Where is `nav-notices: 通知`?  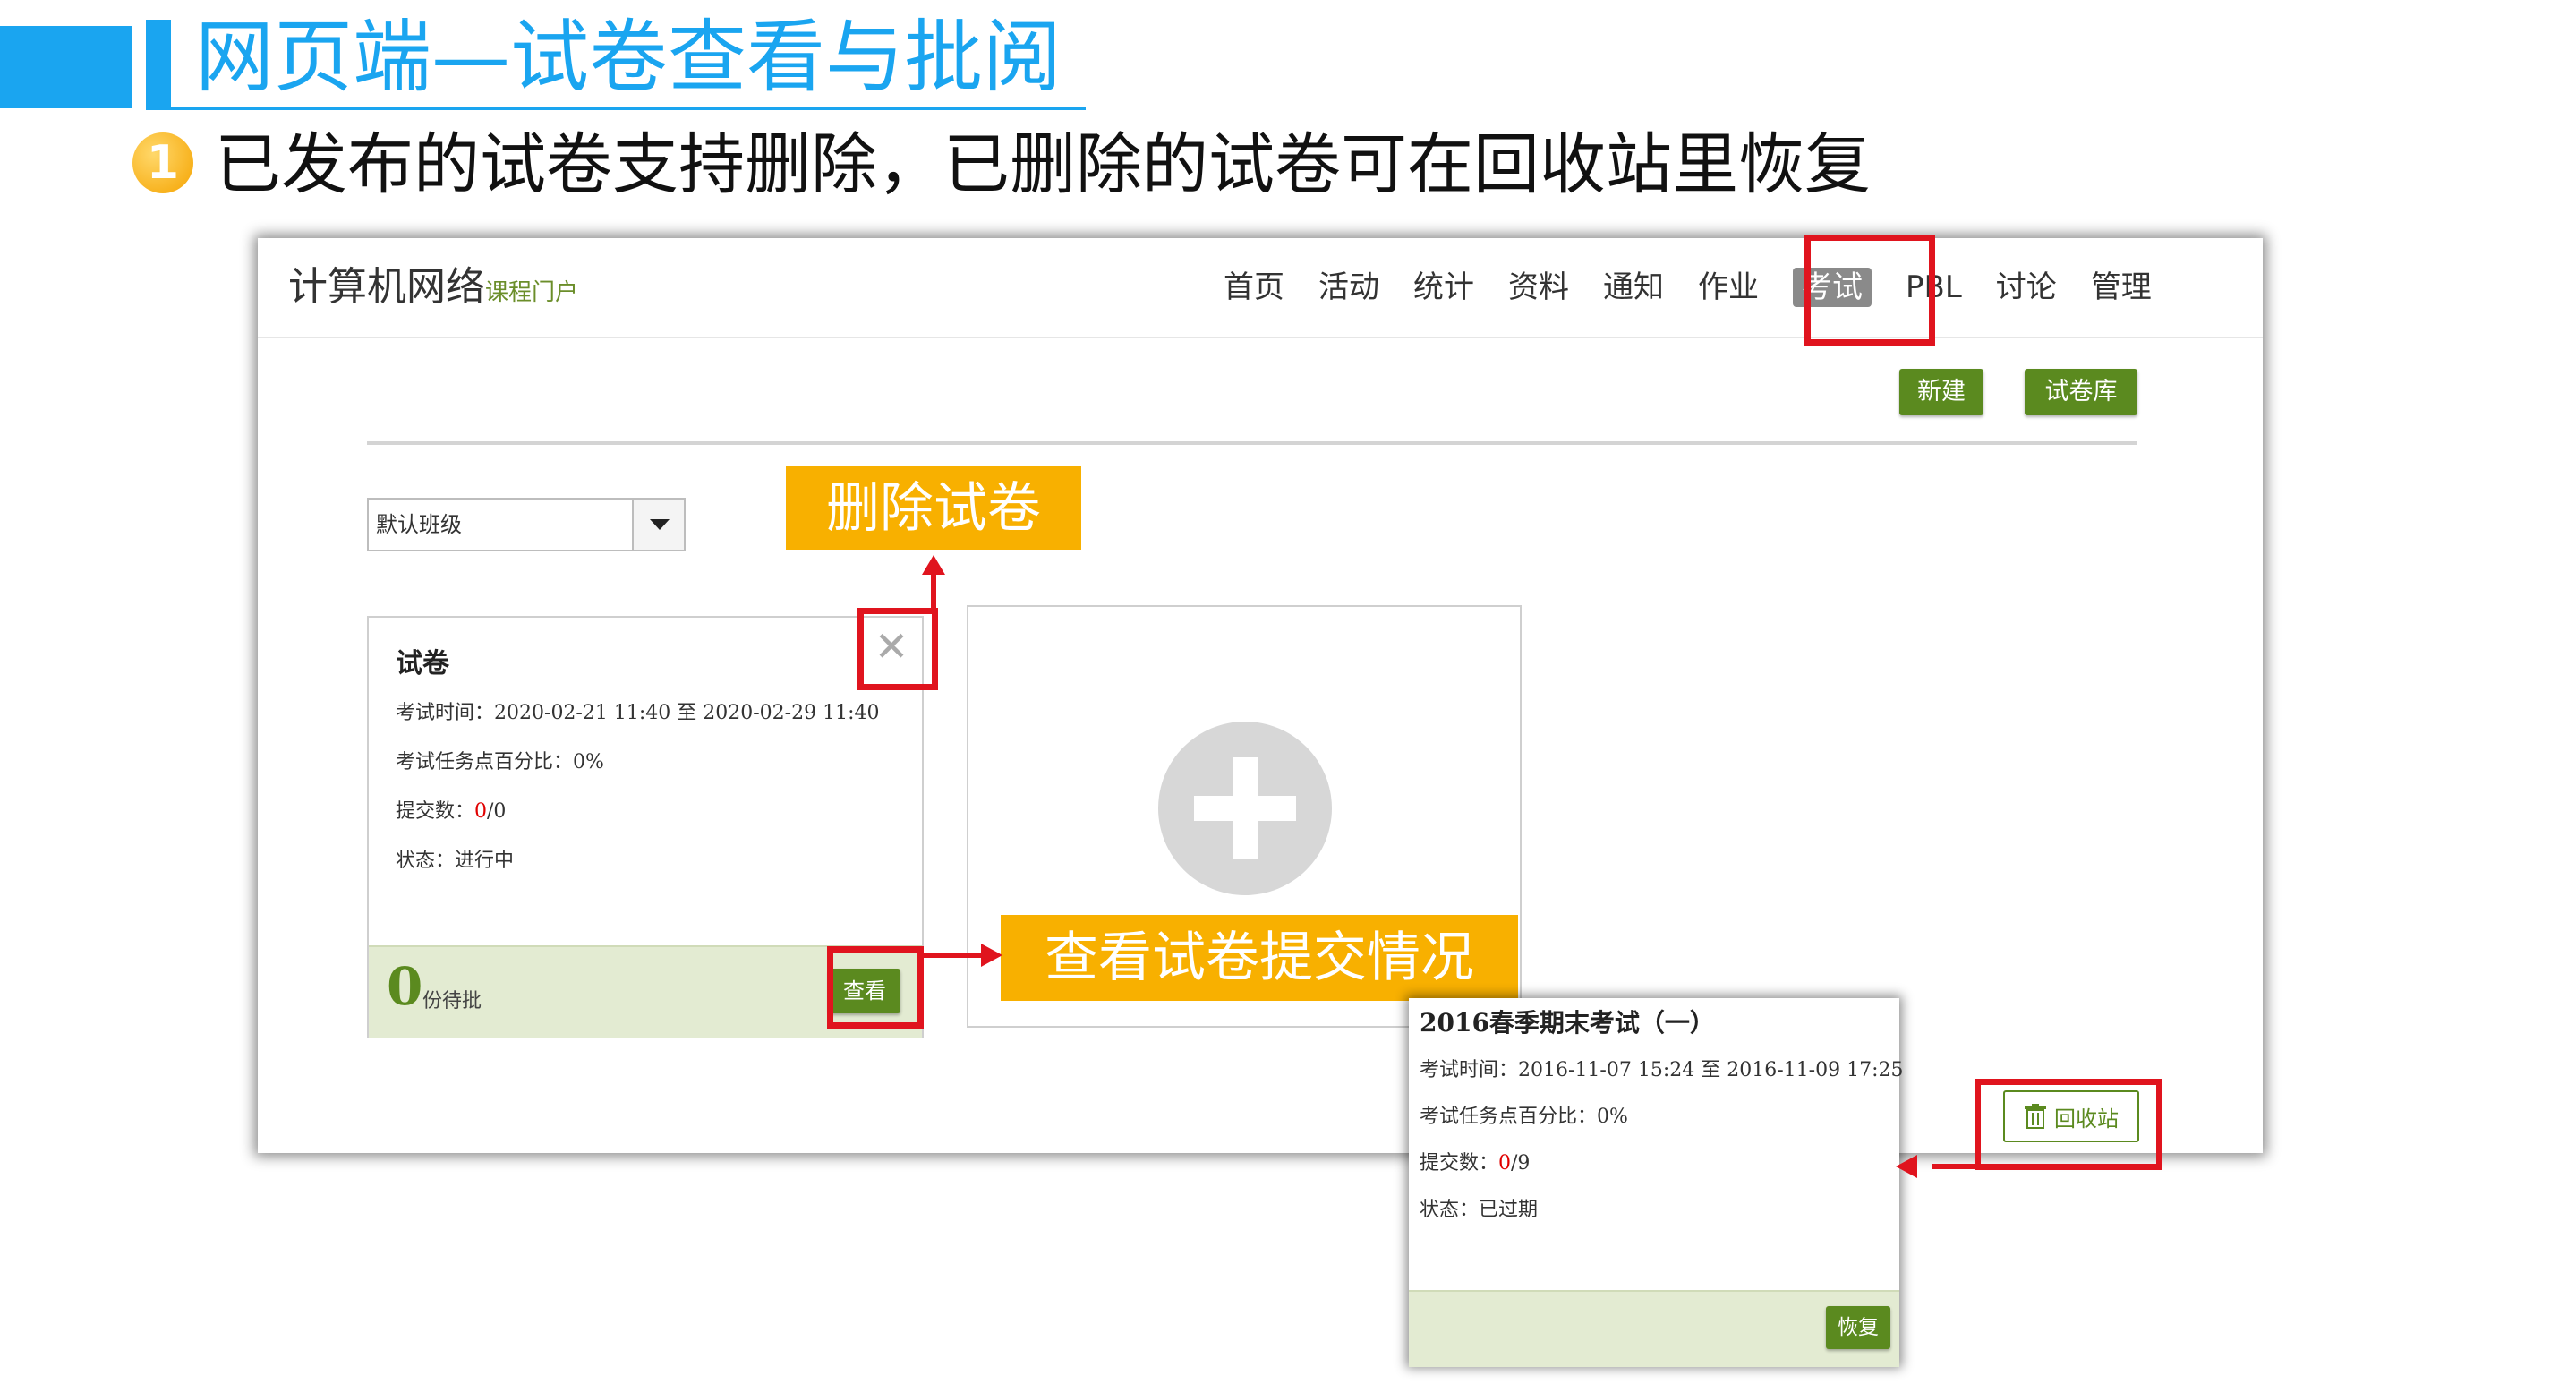
nav-notices: 通知 is located at coordinates (1633, 287).